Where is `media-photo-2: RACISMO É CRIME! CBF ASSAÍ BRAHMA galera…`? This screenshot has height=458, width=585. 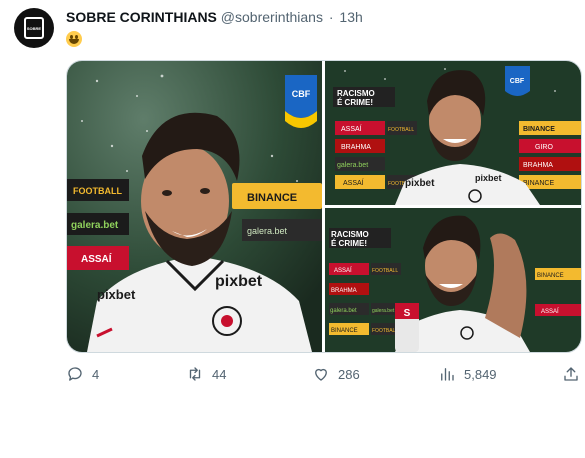 media-photo-2: RACISMO É CRIME! CBF ASSAÍ BRAHMA galera… is located at coordinates (453, 133).